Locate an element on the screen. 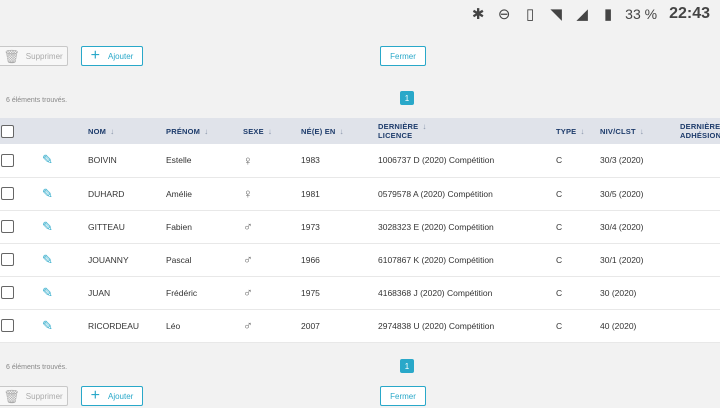  close-button: Fermer is located at coordinates (403, 56).